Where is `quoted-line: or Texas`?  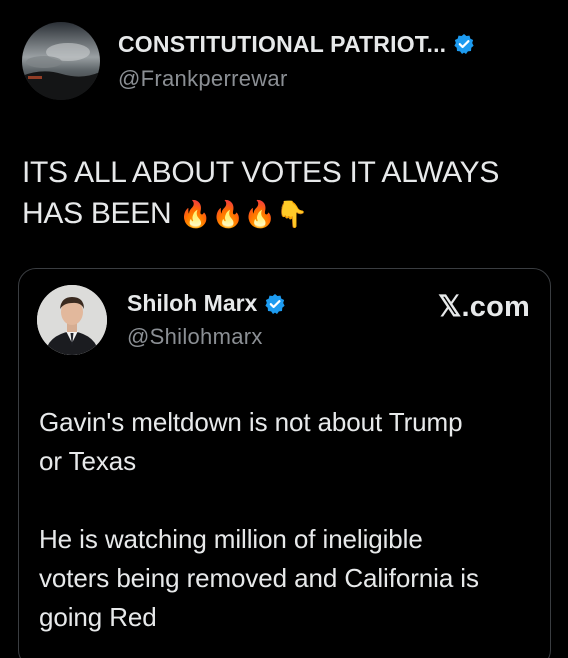 quoted-line: or Texas is located at coordinates (87, 461).